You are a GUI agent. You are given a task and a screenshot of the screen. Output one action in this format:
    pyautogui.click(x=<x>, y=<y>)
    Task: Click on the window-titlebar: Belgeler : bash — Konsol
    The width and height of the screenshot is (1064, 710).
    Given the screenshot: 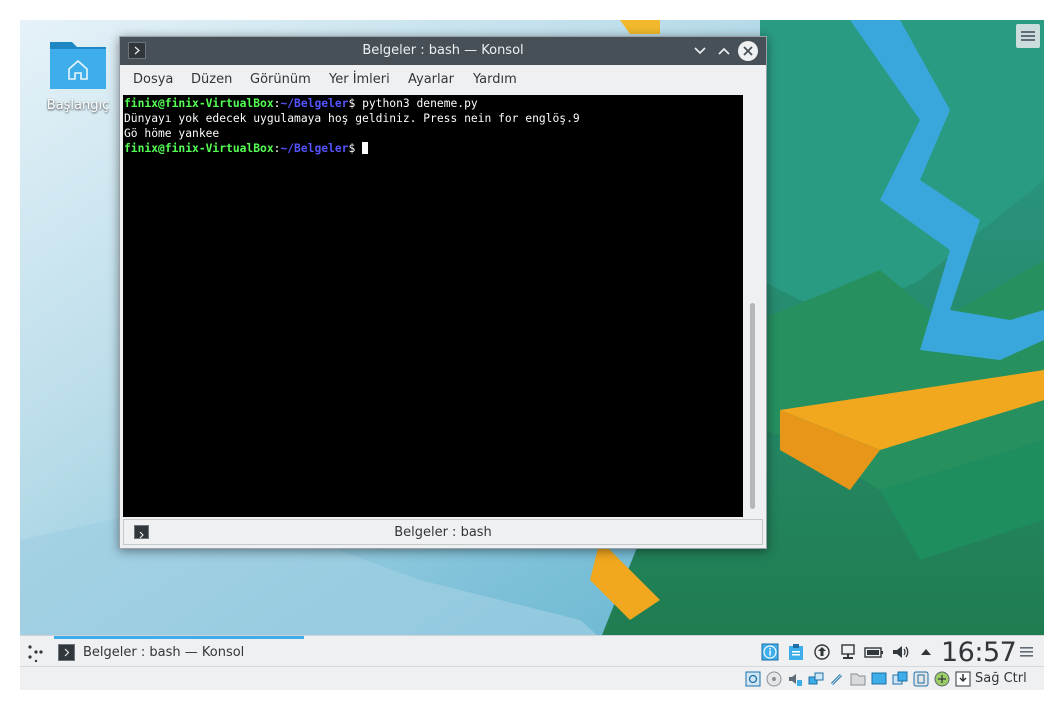 What is the action you would take?
    pyautogui.click(x=443, y=51)
    